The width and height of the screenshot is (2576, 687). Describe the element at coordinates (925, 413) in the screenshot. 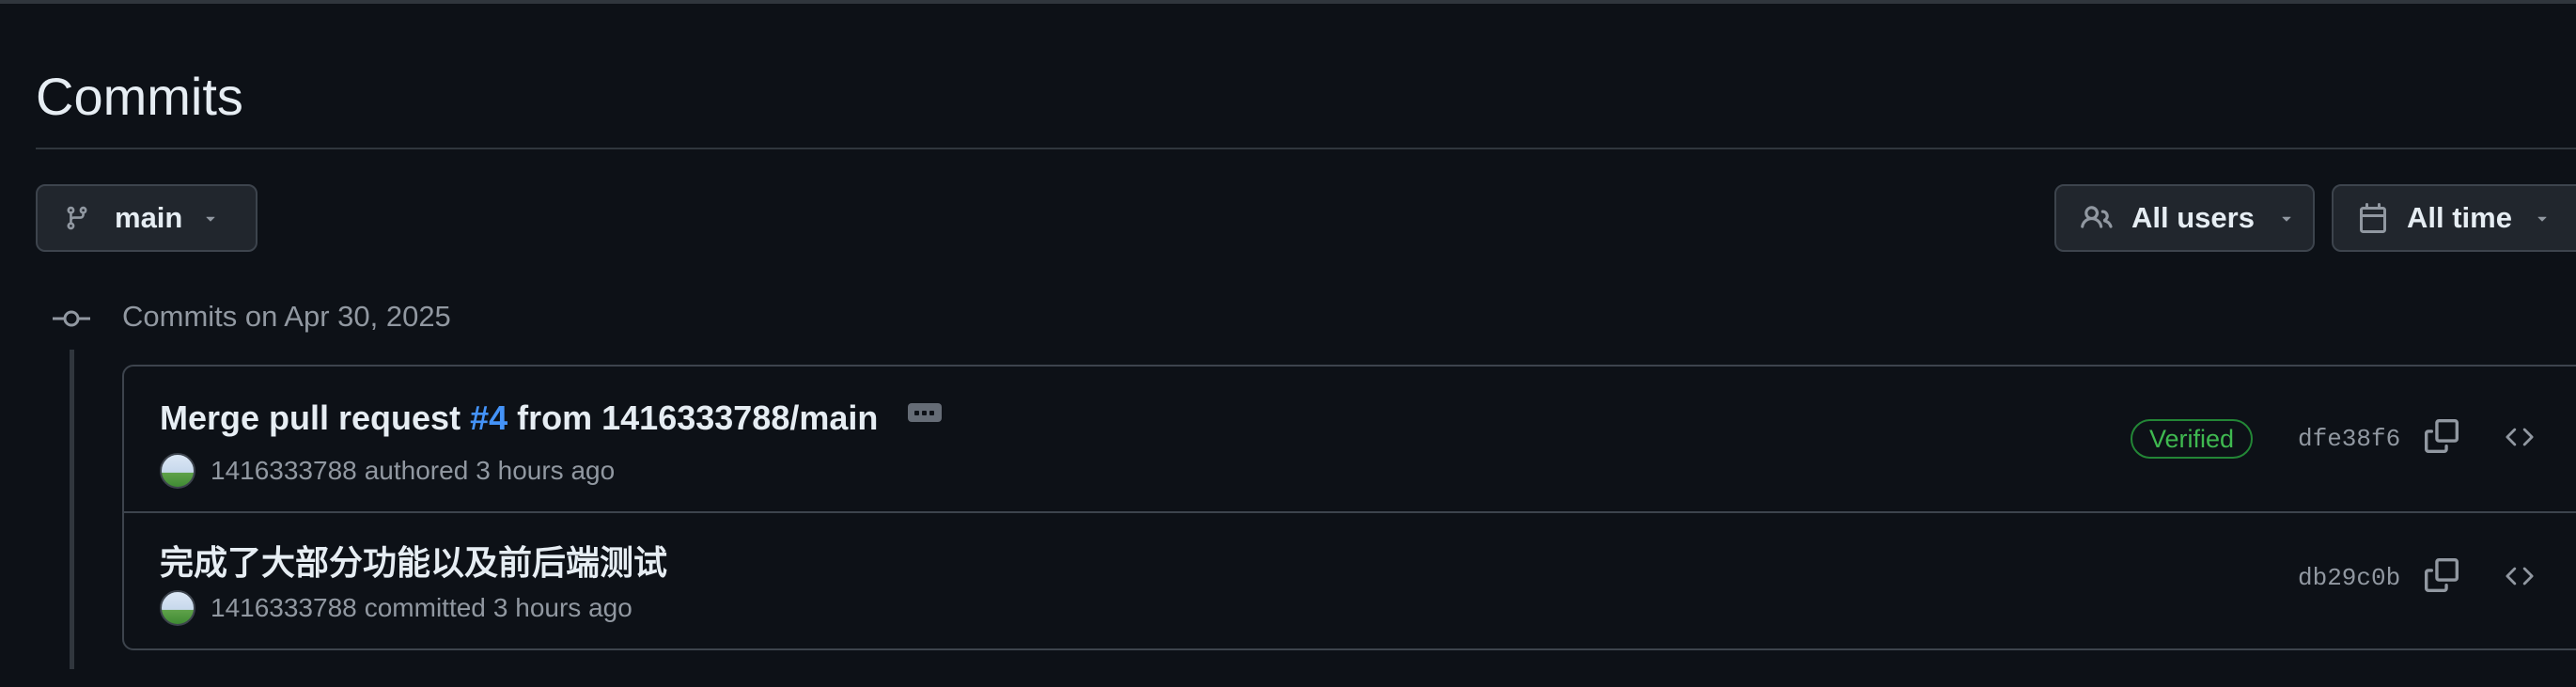

I see `expand-message-button` at that location.